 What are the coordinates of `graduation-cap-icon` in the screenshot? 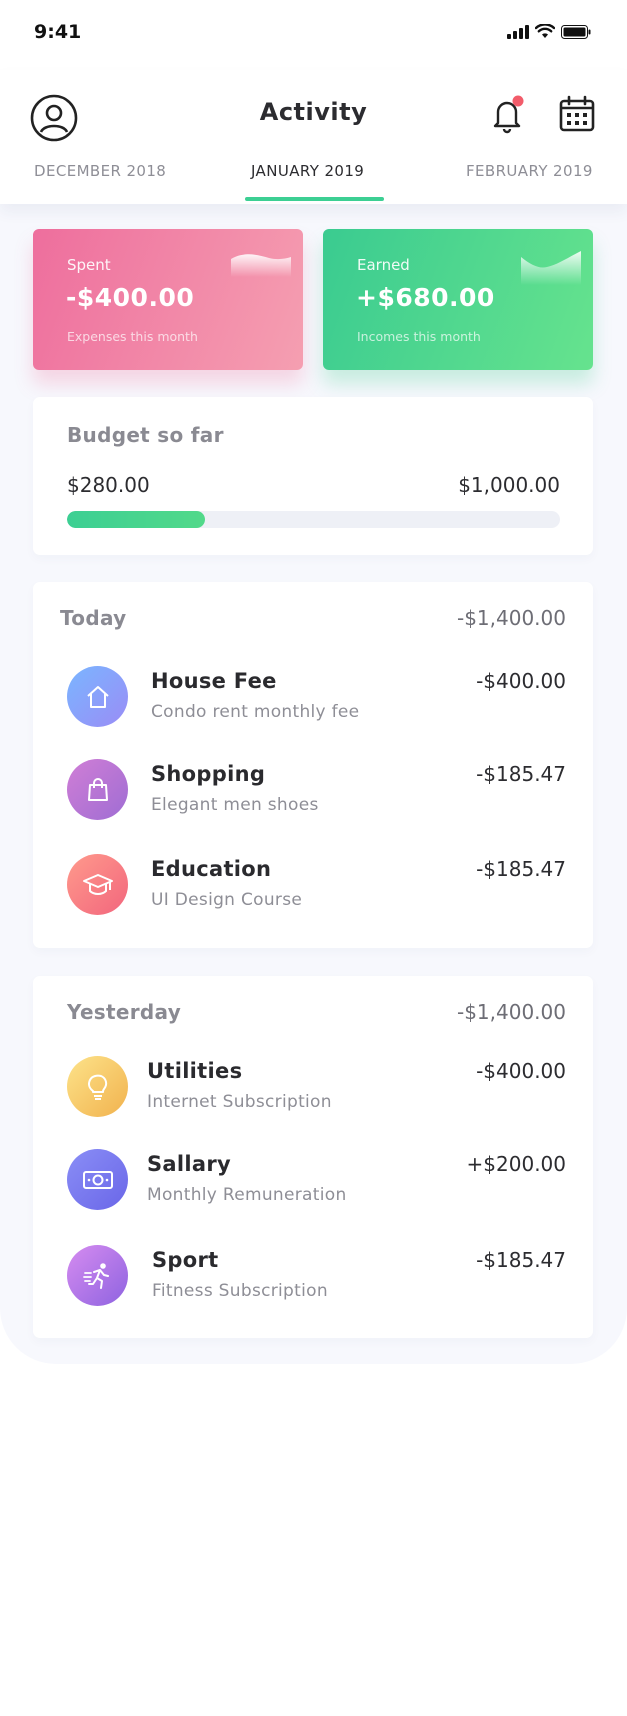 It's located at (97, 884).